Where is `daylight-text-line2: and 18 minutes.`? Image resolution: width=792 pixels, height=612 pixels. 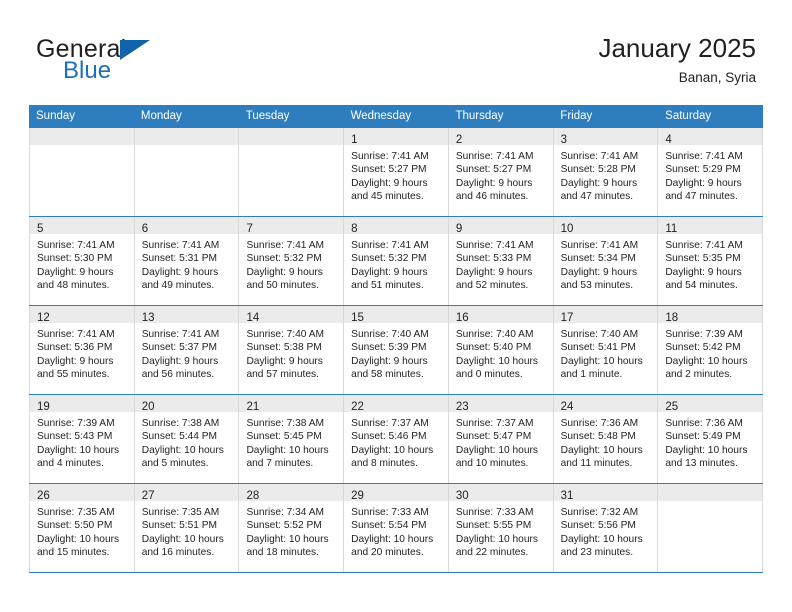
daylight-text-line2: and 18 minutes. is located at coordinates (282, 553).